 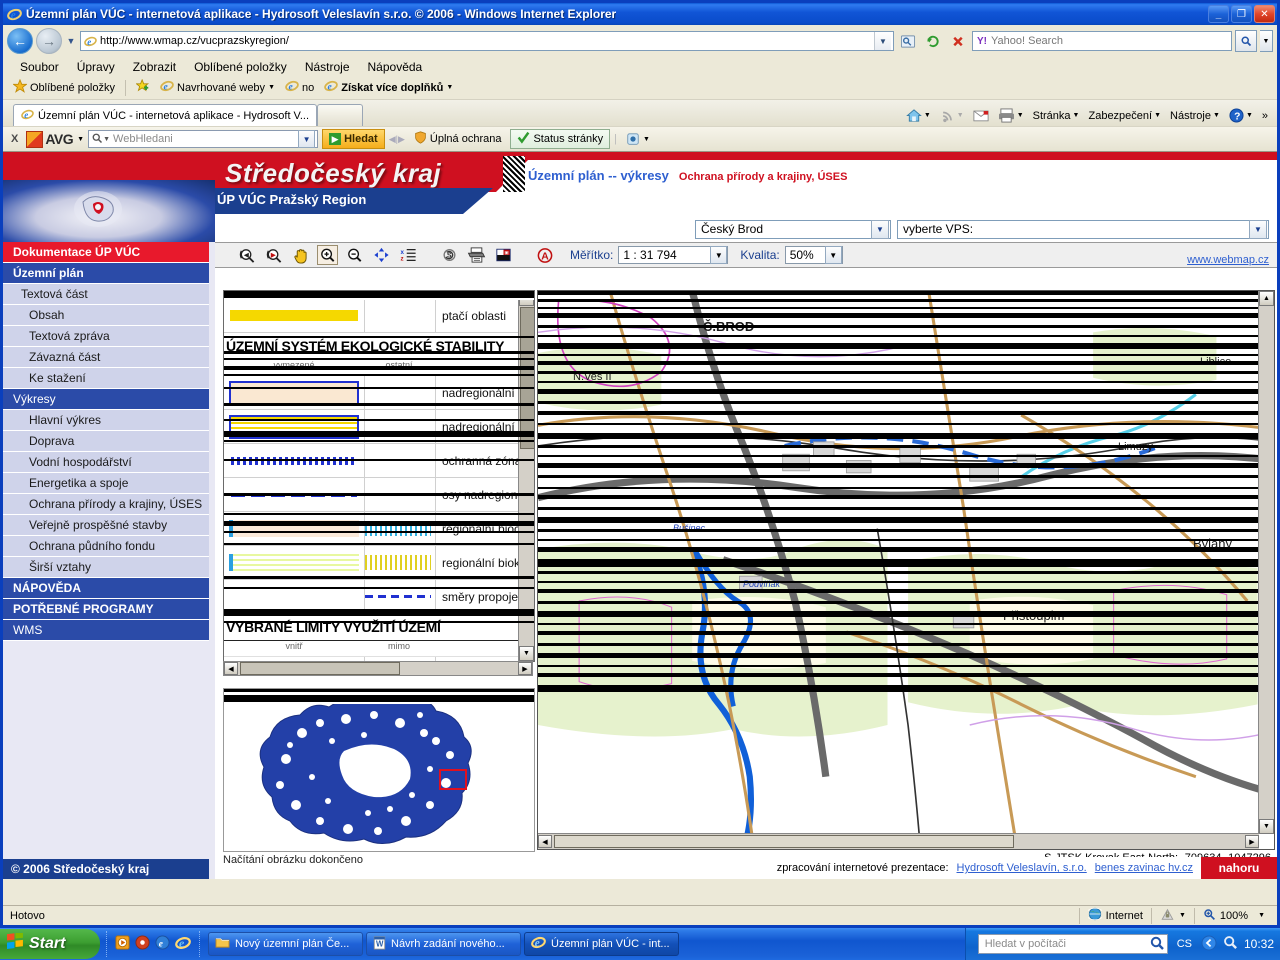 I want to click on legend-vertical-scrollbar: ▲ ▼, so click(x=526, y=476).